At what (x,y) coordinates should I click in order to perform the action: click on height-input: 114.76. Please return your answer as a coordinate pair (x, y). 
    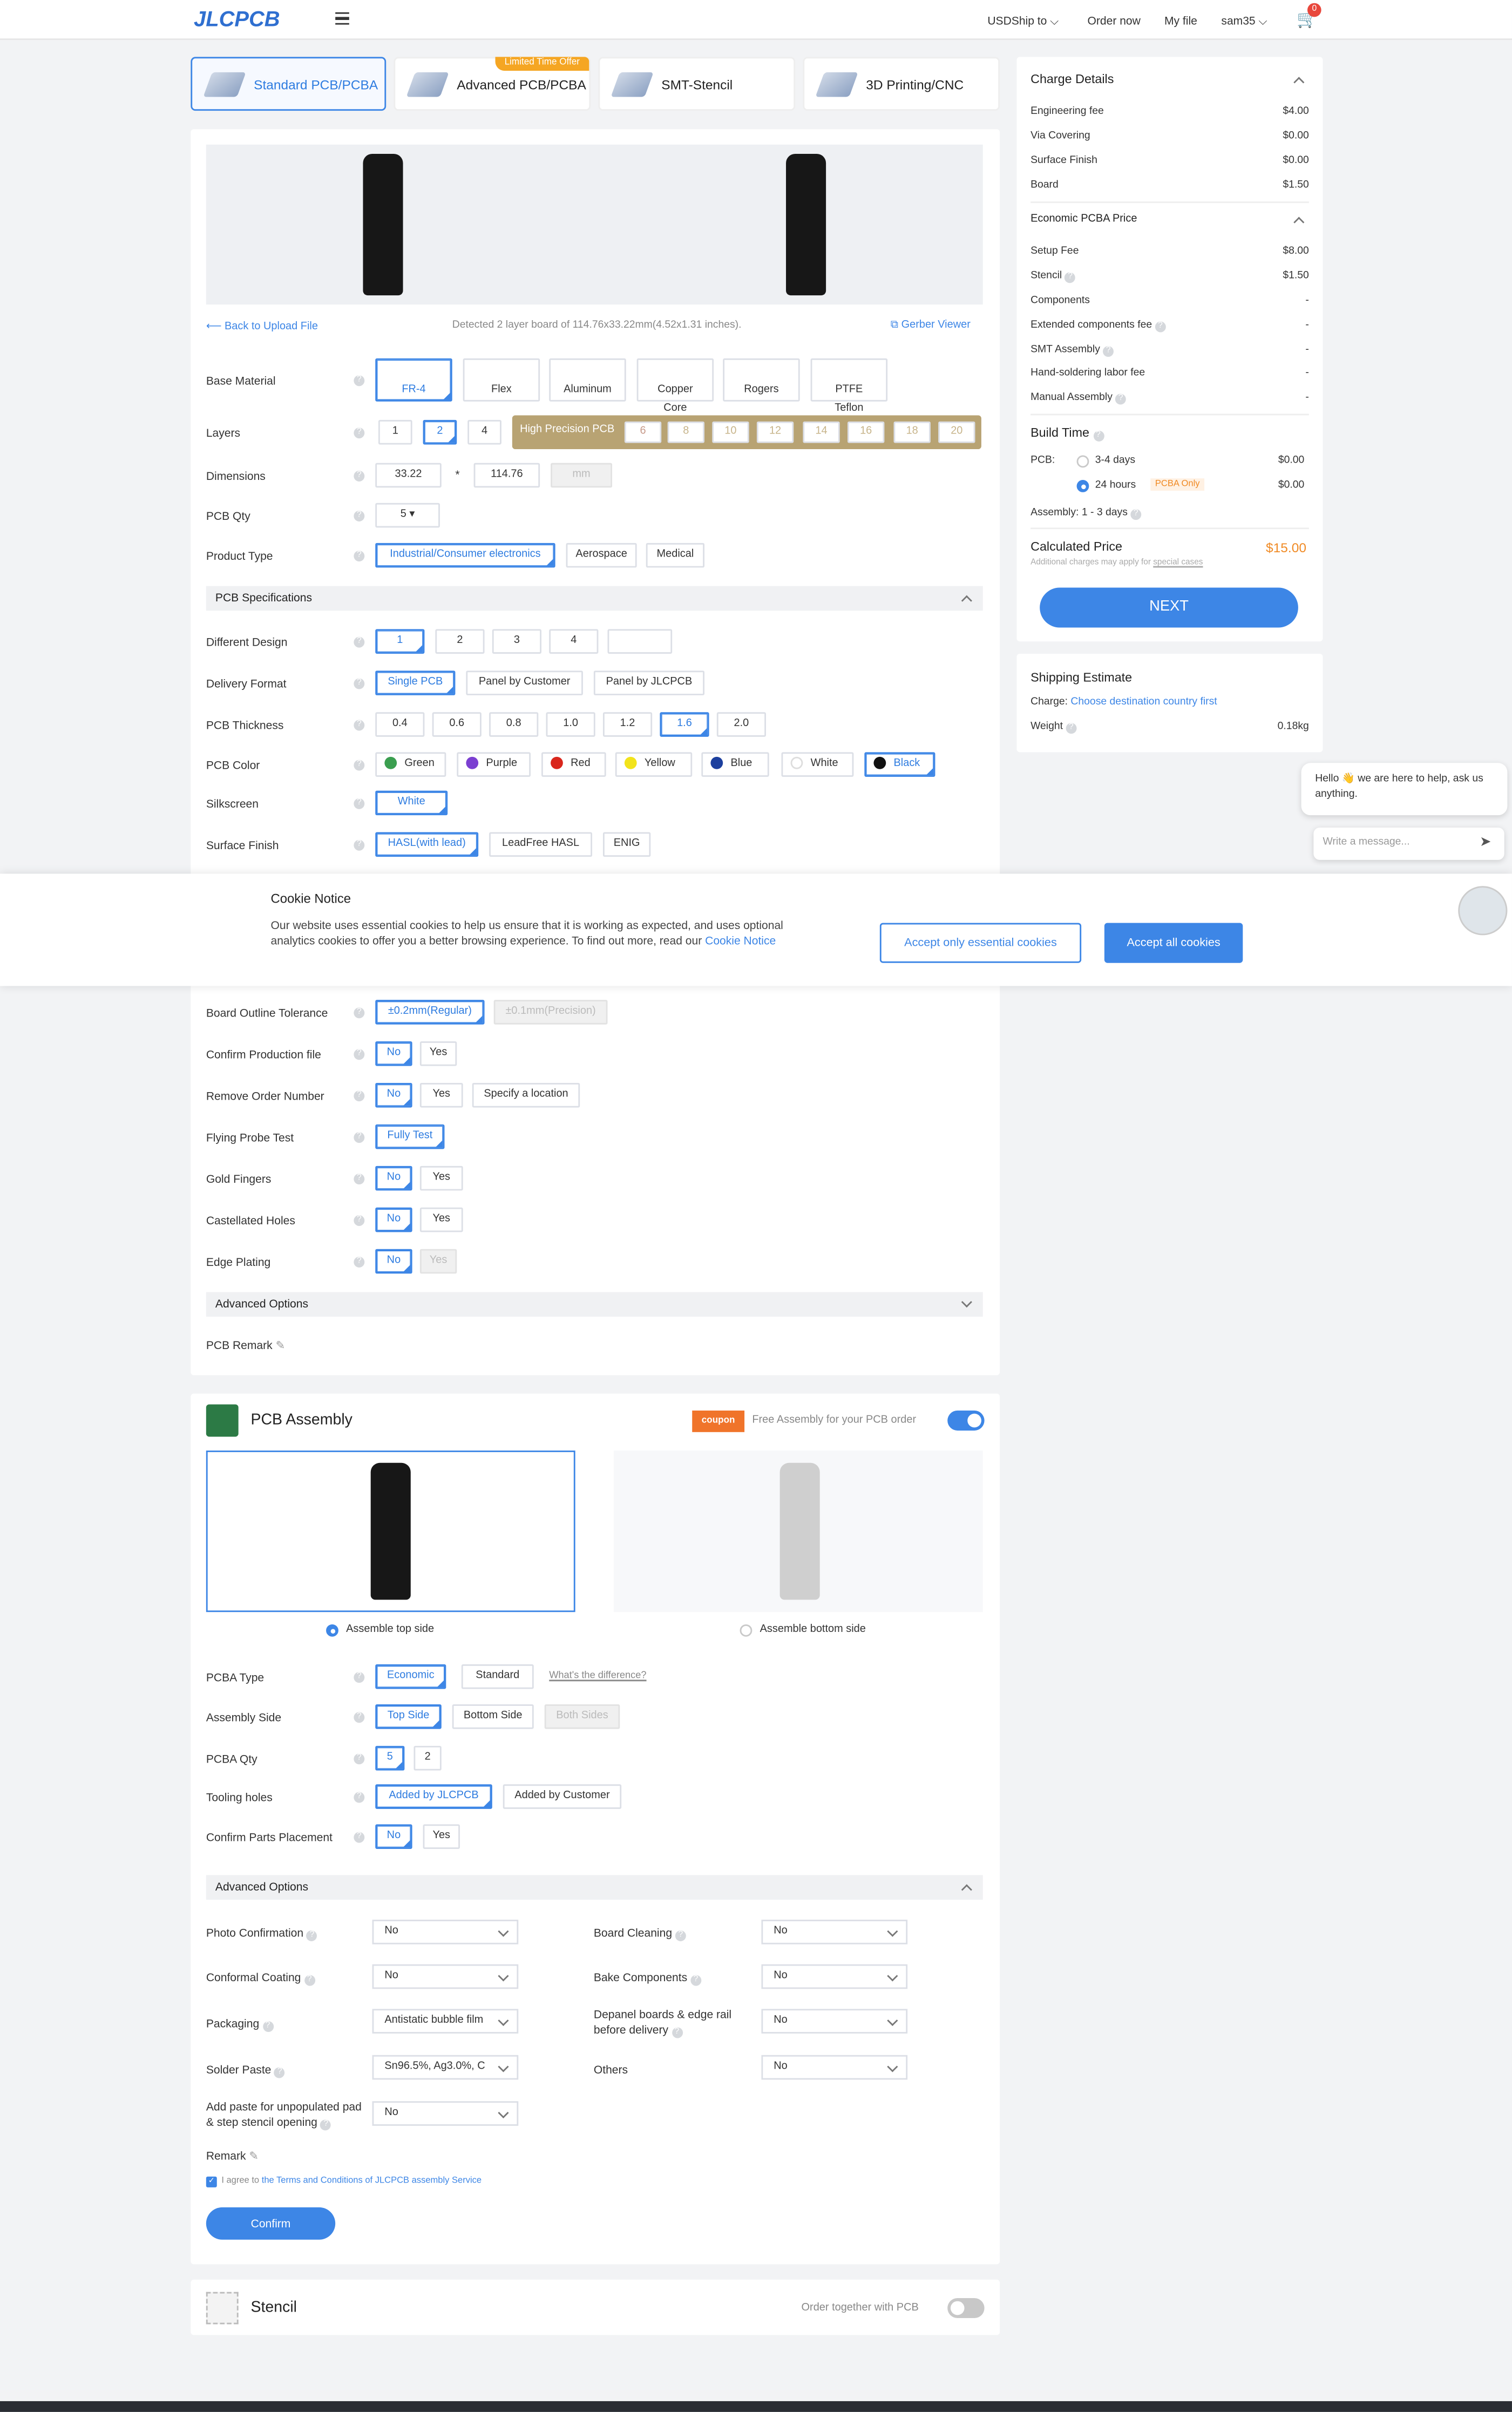
    Looking at the image, I should click on (506, 475).